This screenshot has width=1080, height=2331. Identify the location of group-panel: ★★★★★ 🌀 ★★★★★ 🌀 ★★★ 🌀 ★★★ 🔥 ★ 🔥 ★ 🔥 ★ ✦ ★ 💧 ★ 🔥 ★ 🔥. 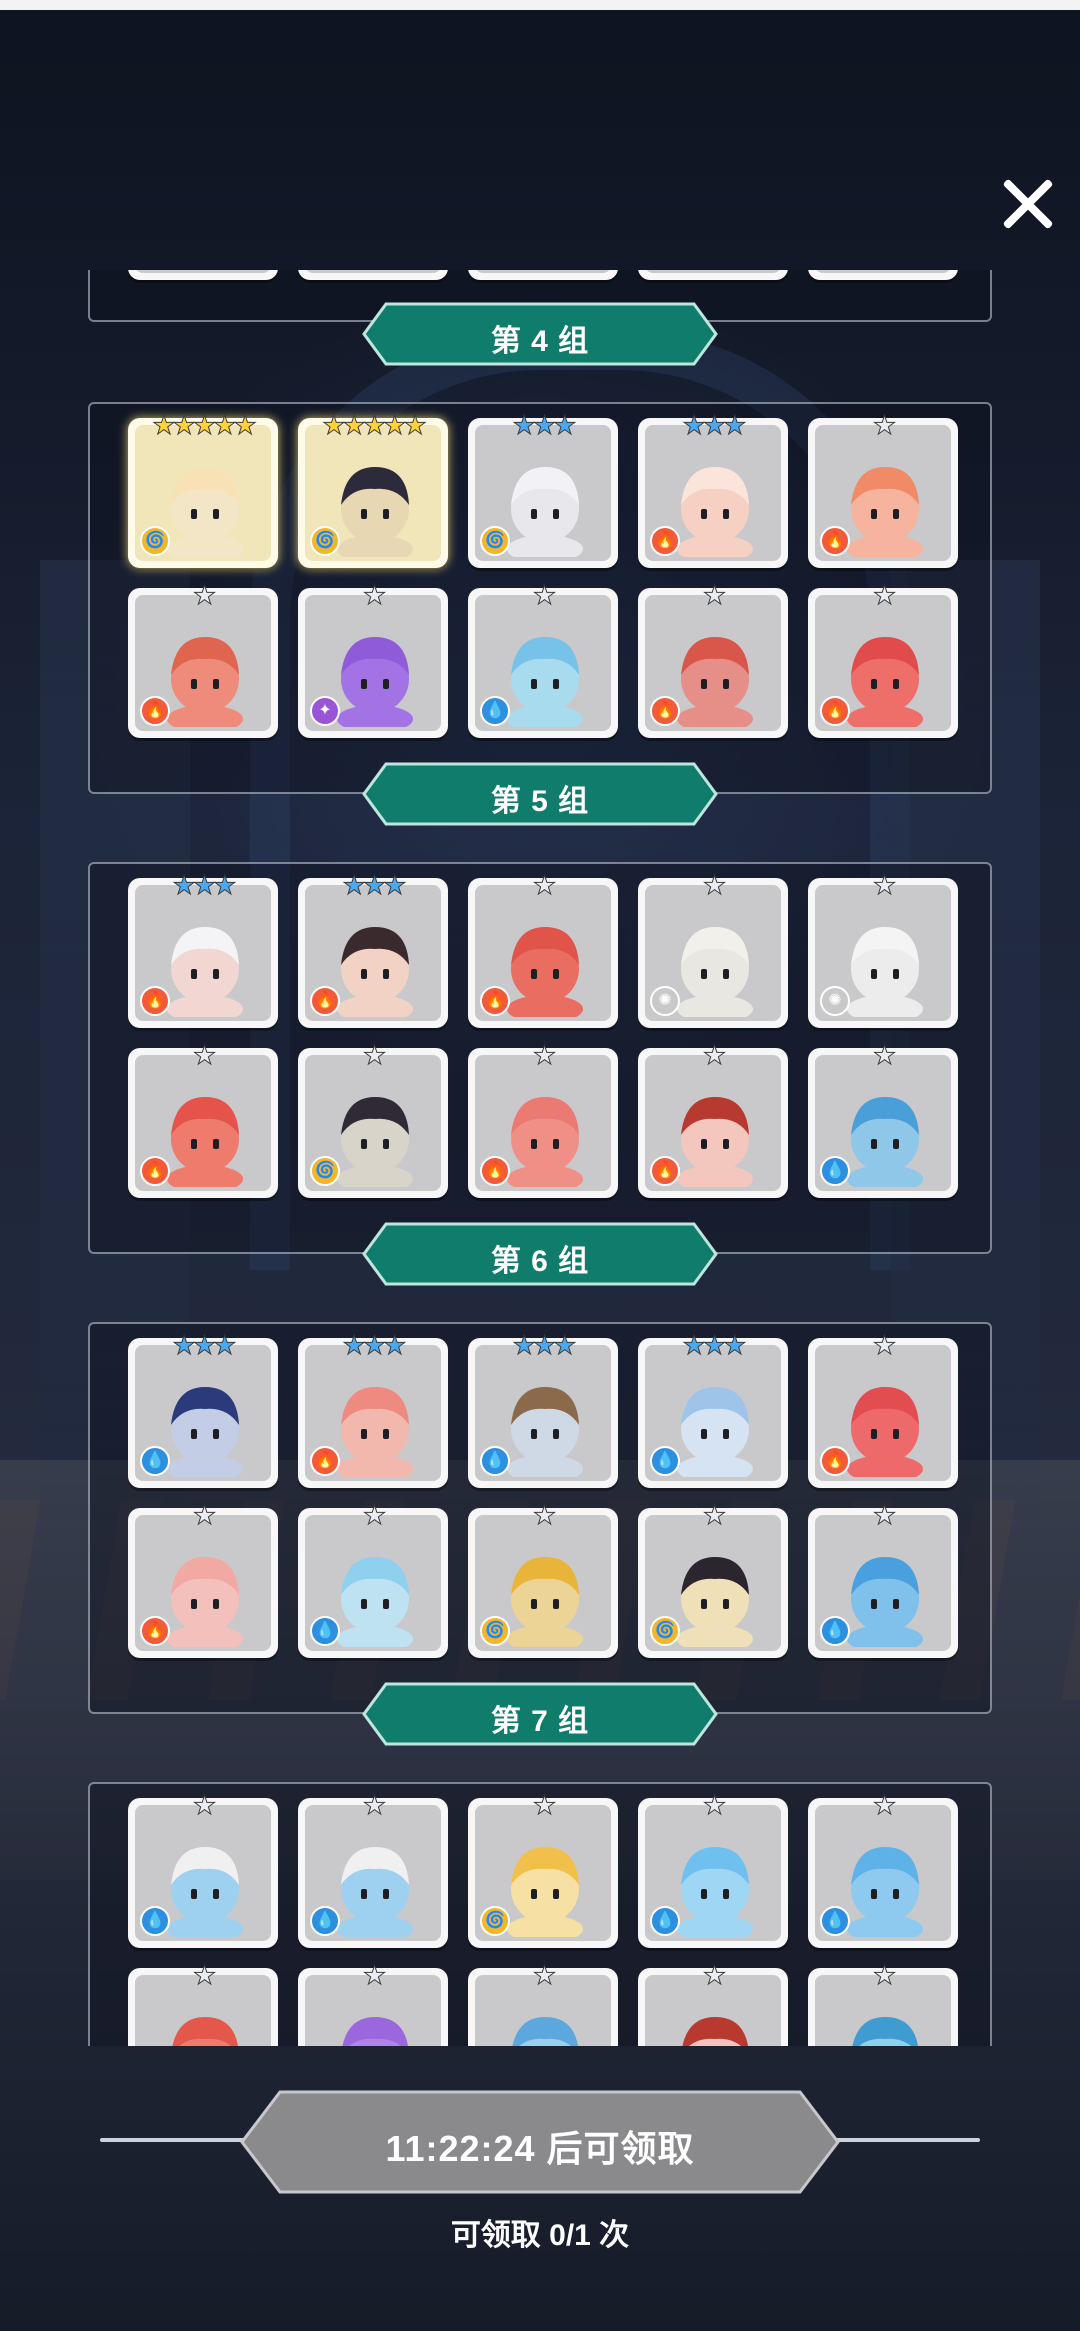
(540, 598).